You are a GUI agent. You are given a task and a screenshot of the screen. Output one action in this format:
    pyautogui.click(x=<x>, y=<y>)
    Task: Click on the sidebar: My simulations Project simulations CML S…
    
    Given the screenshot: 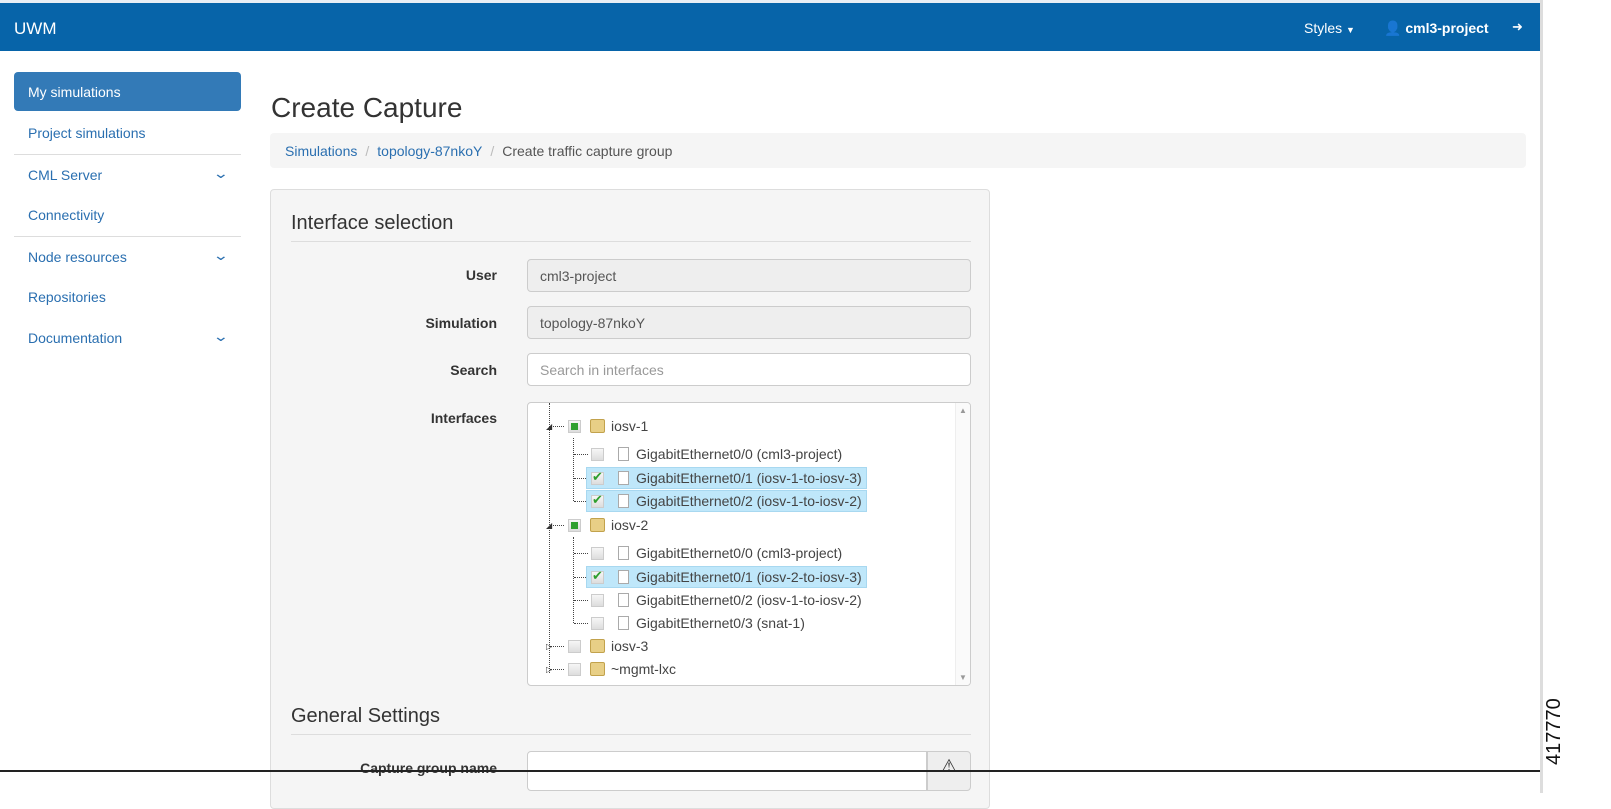 What is the action you would take?
    pyautogui.click(x=127, y=215)
    